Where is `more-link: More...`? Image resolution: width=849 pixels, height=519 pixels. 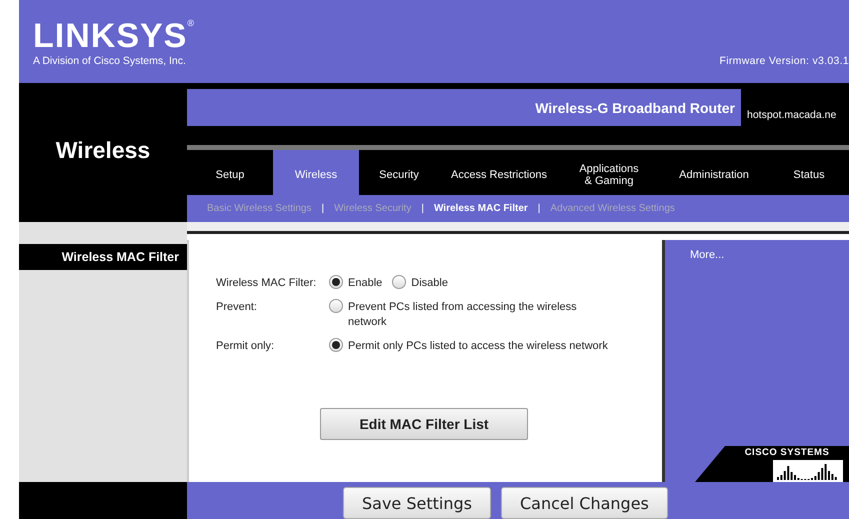
more-link: More... is located at coordinates (707, 255).